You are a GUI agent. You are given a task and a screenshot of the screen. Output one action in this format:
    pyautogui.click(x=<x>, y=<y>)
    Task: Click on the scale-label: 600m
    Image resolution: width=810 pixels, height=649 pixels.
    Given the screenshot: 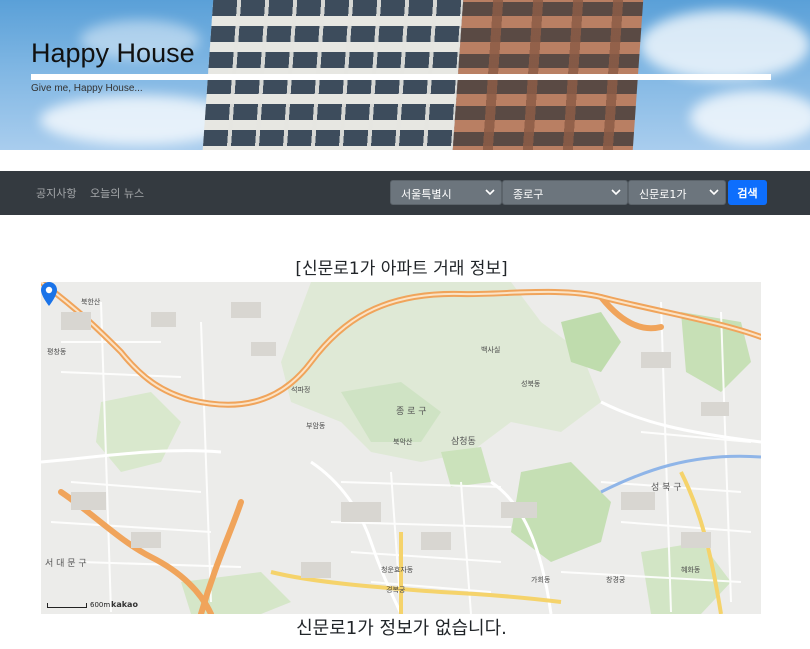 What is the action you would take?
    pyautogui.click(x=100, y=605)
    